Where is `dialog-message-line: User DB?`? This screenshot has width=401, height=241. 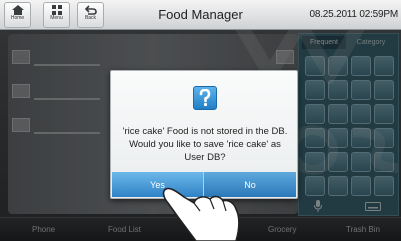
dialog-message-line: User DB? is located at coordinates (205, 157).